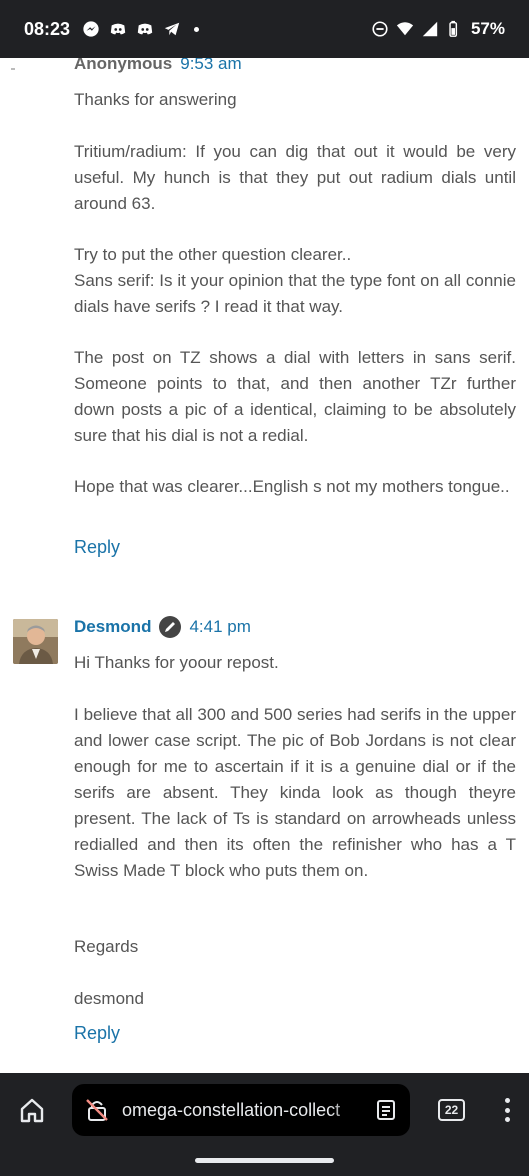  I want to click on comment-header: Desmond 4:41 pm, so click(162, 627).